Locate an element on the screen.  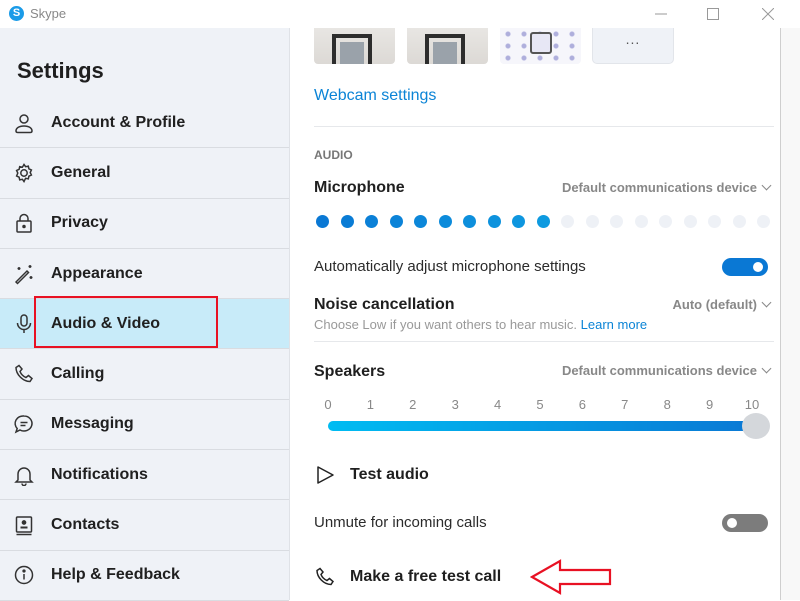
sidebar-item-account-profile: Account & Profile is located at coordinates (144, 123).